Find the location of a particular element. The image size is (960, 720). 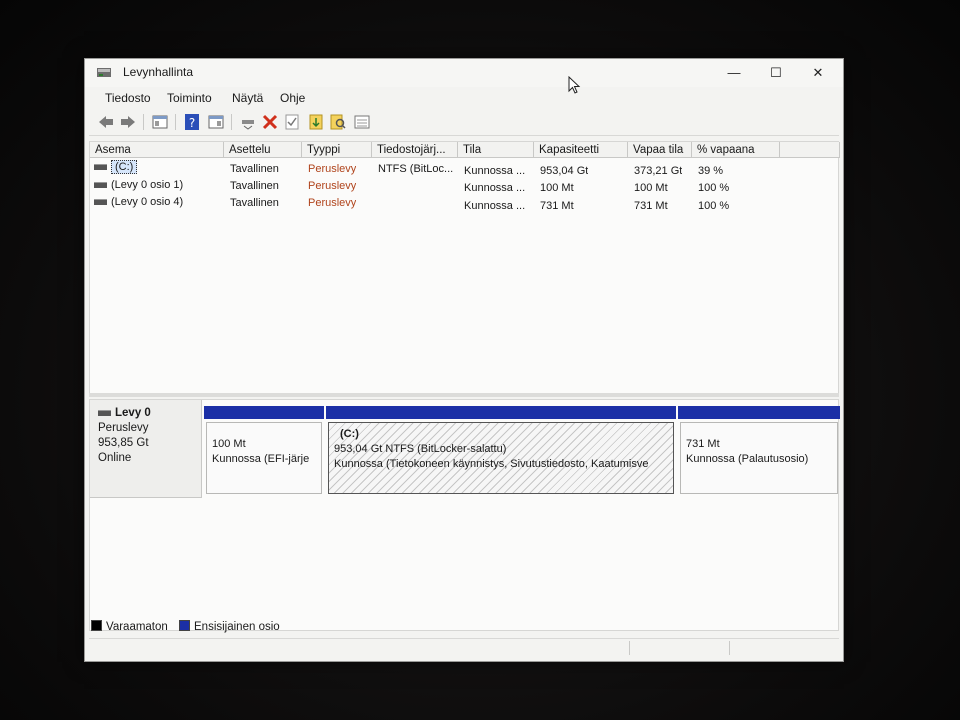

free-space-cell: 100 Mt is located at coordinates (651, 188).